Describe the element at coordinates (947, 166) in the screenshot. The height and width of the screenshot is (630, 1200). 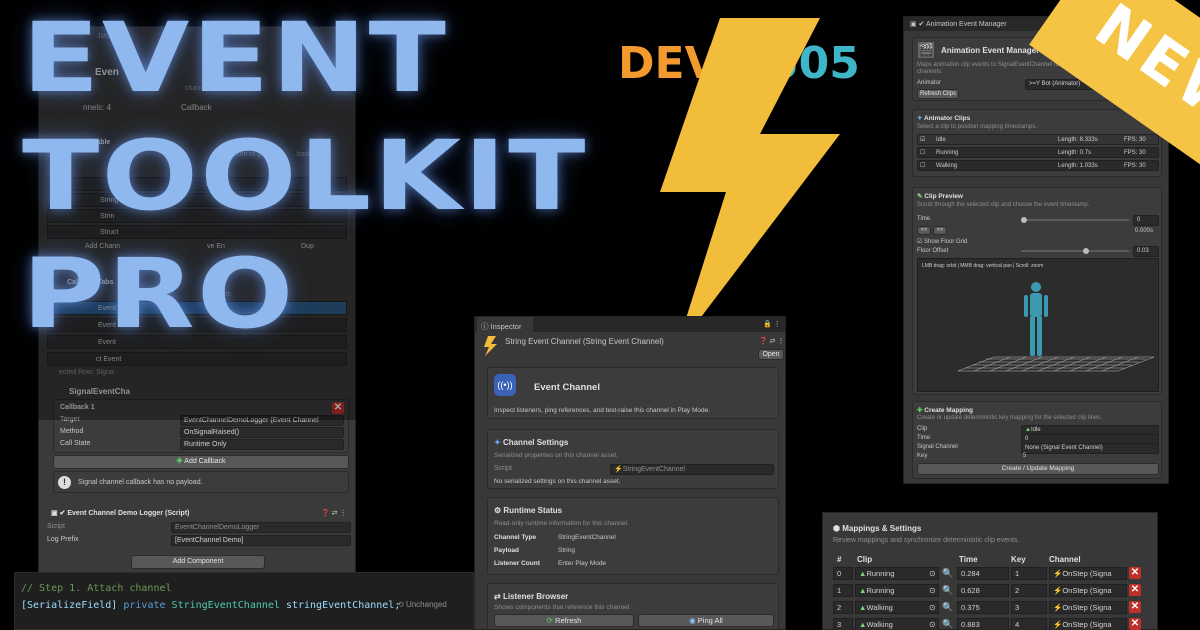
I see `clip-name: Walking` at that location.